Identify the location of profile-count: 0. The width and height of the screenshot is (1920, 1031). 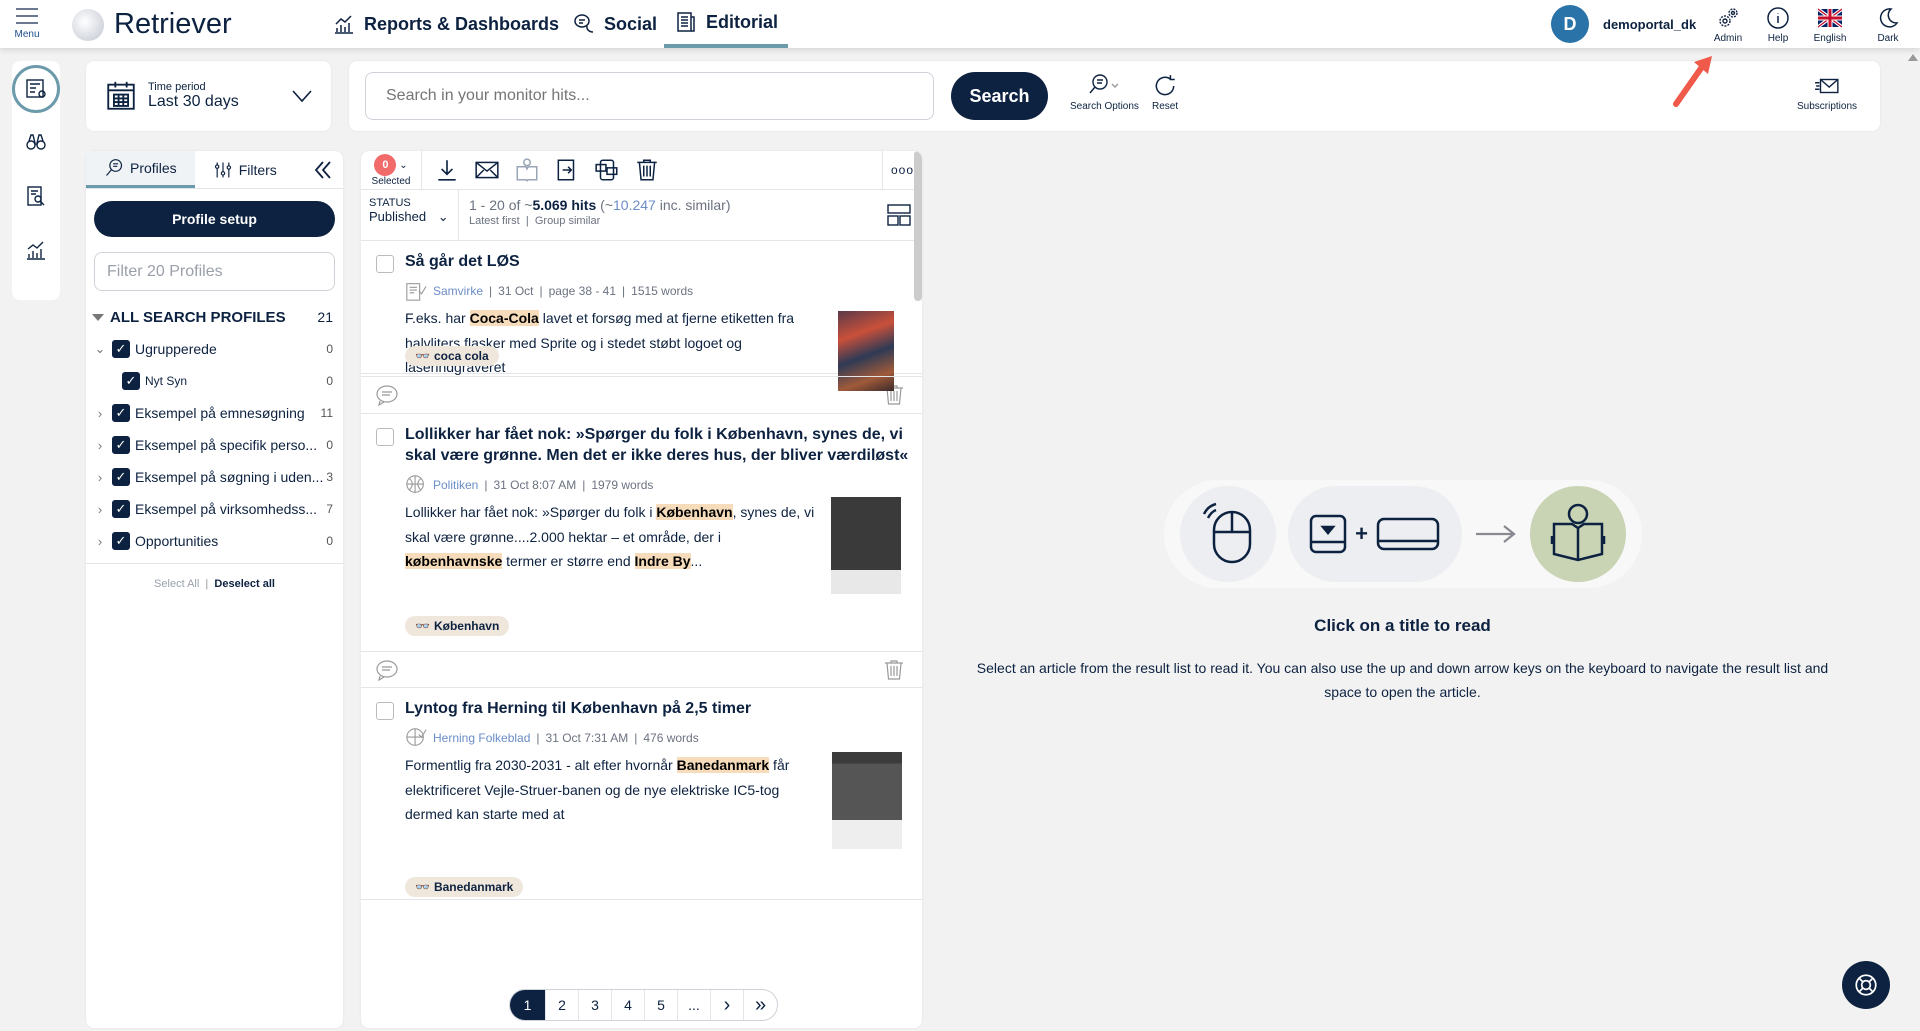
(329, 541).